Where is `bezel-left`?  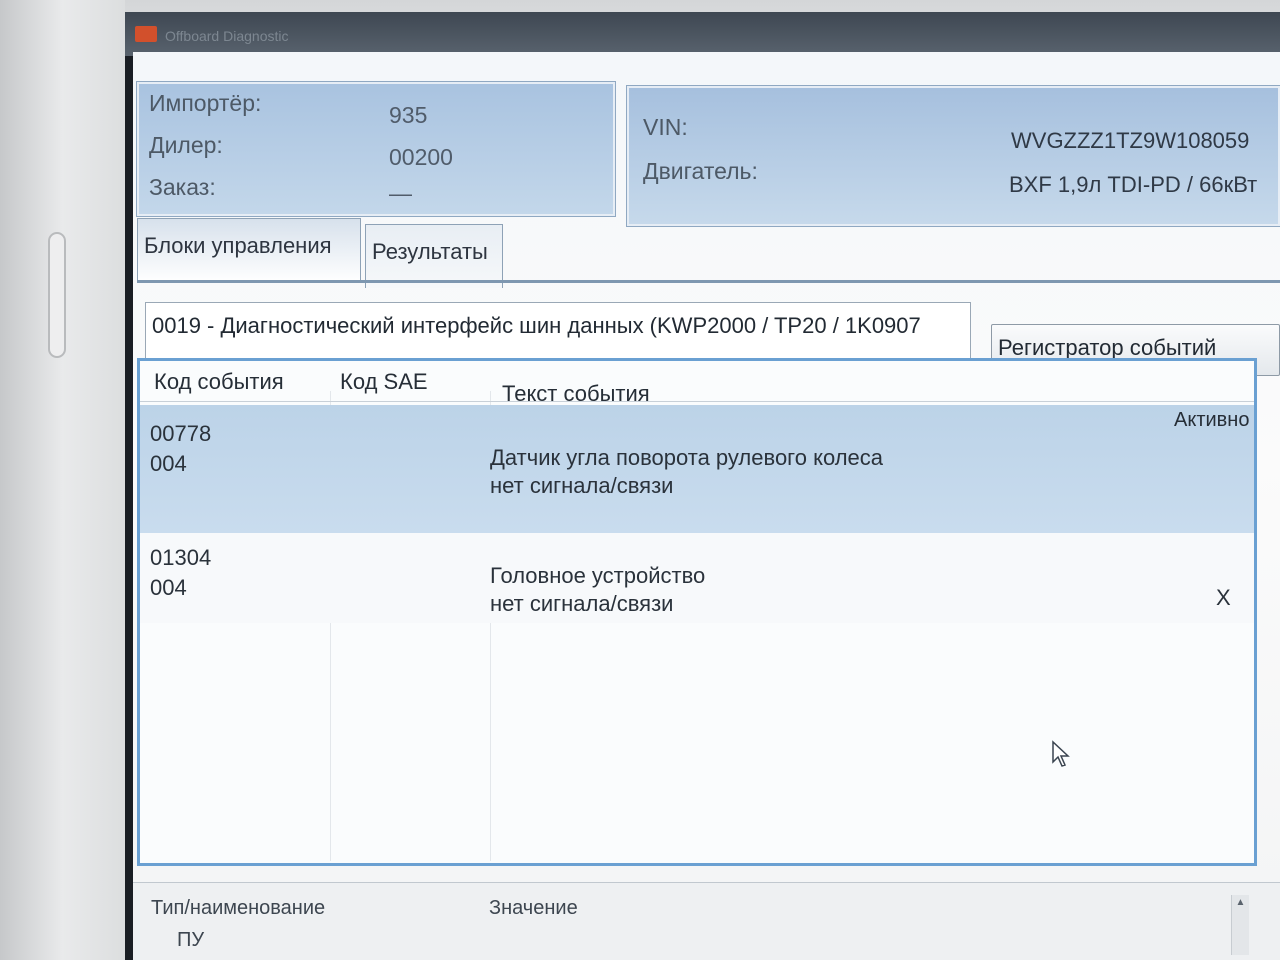 bezel-left is located at coordinates (62, 480).